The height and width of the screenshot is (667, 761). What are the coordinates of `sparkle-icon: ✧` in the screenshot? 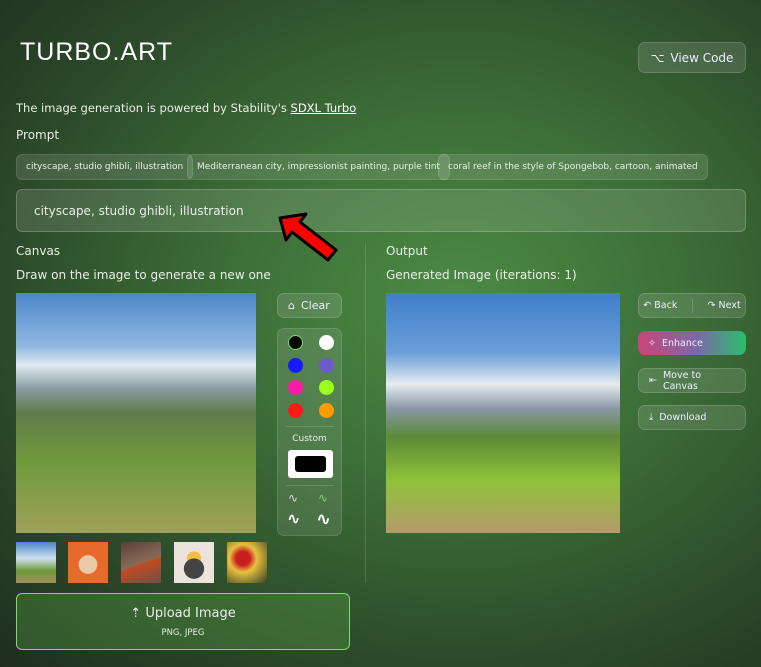 It's located at (652, 343).